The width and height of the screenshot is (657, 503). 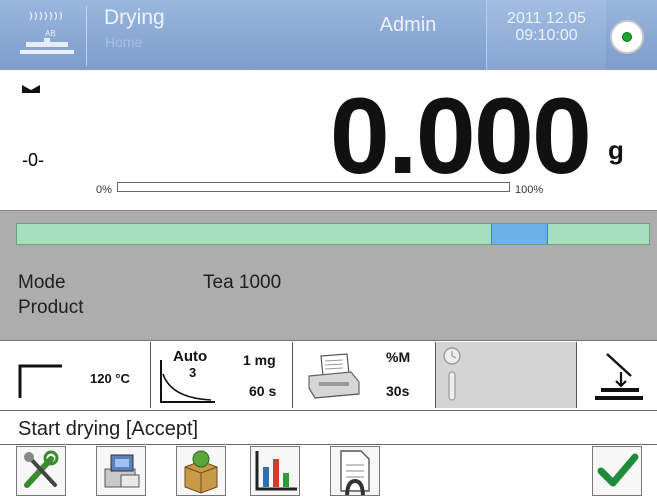 I want to click on mode-title: Drying, so click(x=134, y=18).